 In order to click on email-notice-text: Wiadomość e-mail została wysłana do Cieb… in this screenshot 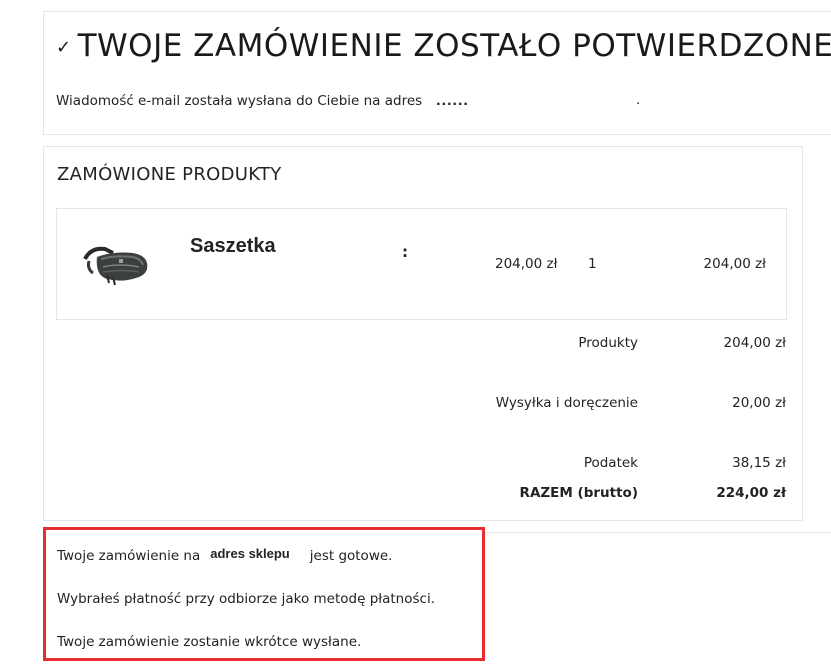, I will do `click(239, 101)`.